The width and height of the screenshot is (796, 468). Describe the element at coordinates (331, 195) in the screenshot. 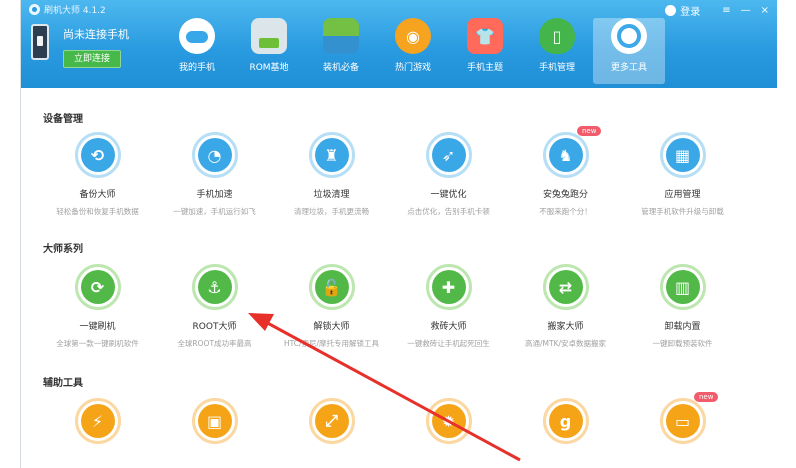

I see `tool-name: 垃圾清理` at that location.